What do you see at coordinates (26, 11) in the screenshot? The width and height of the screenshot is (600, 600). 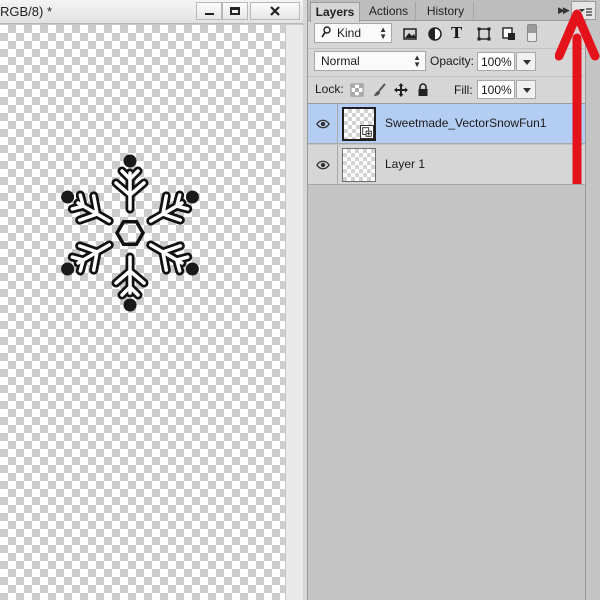 I see `document-title: RGB/8) *` at bounding box center [26, 11].